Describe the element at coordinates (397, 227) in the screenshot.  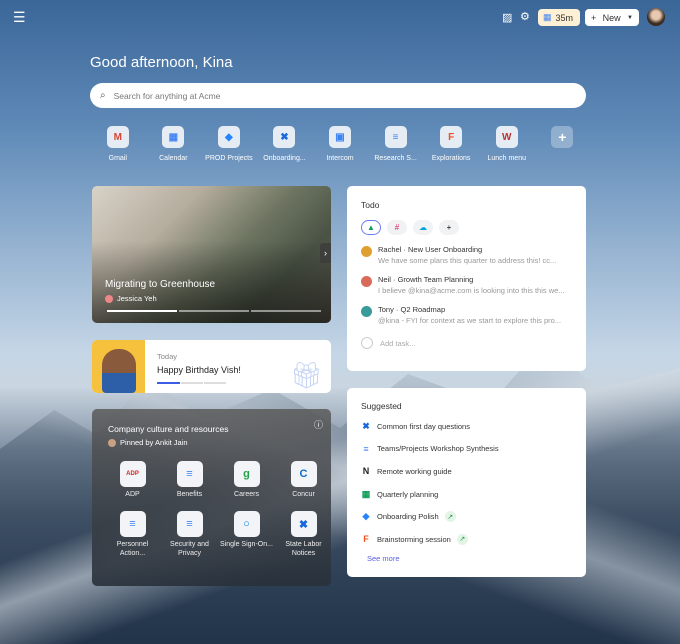
I see `slack-icon: #` at that location.